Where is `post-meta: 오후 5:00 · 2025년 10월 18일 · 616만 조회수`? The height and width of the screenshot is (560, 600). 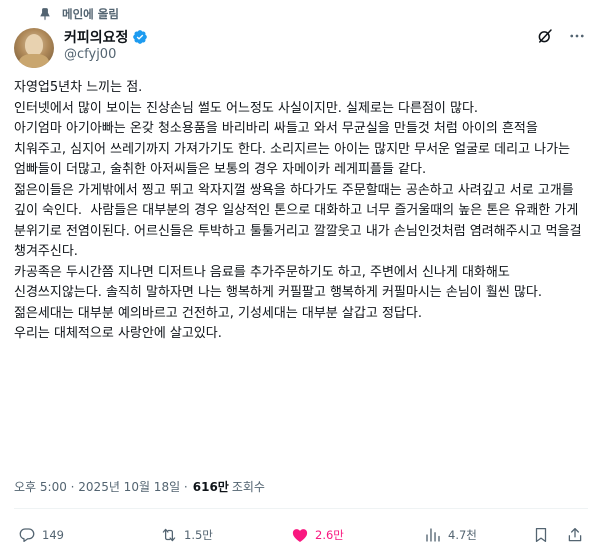
post-meta: 오후 5:00 · 2025년 10월 18일 · 616만 조회수 is located at coordinates (139, 486).